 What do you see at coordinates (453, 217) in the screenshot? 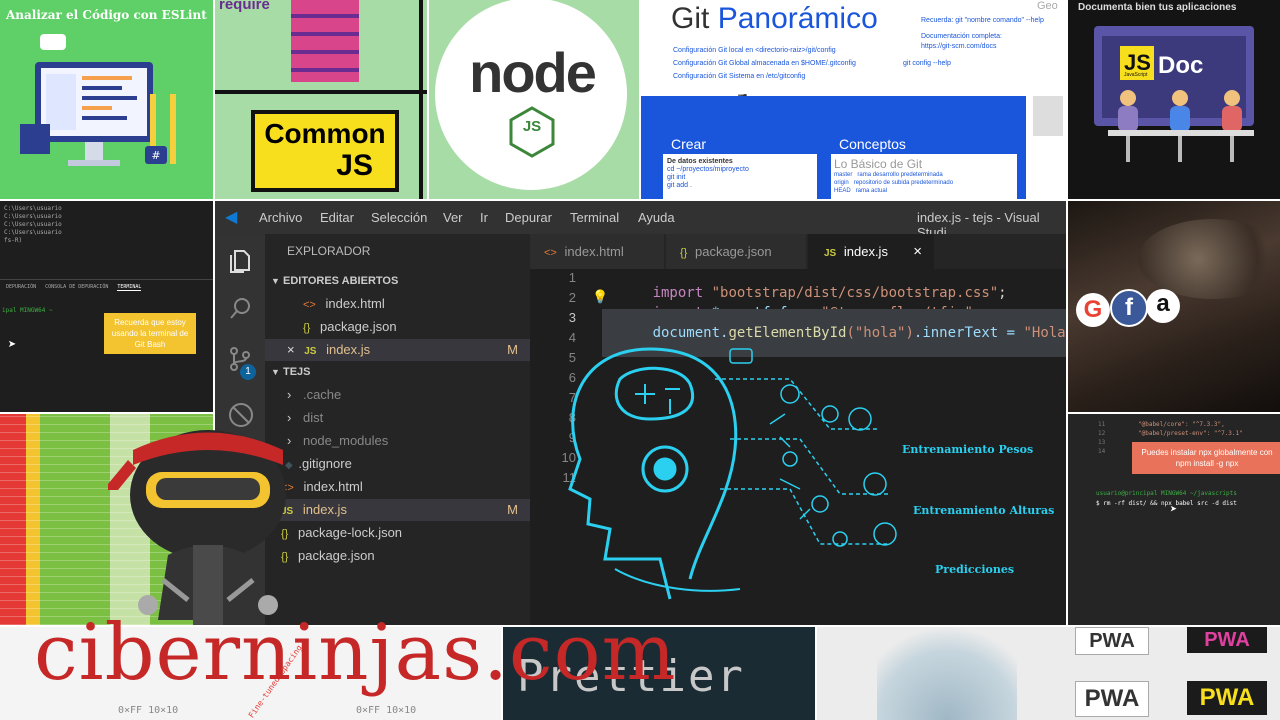
I see `menu-ver: Ver` at bounding box center [453, 217].